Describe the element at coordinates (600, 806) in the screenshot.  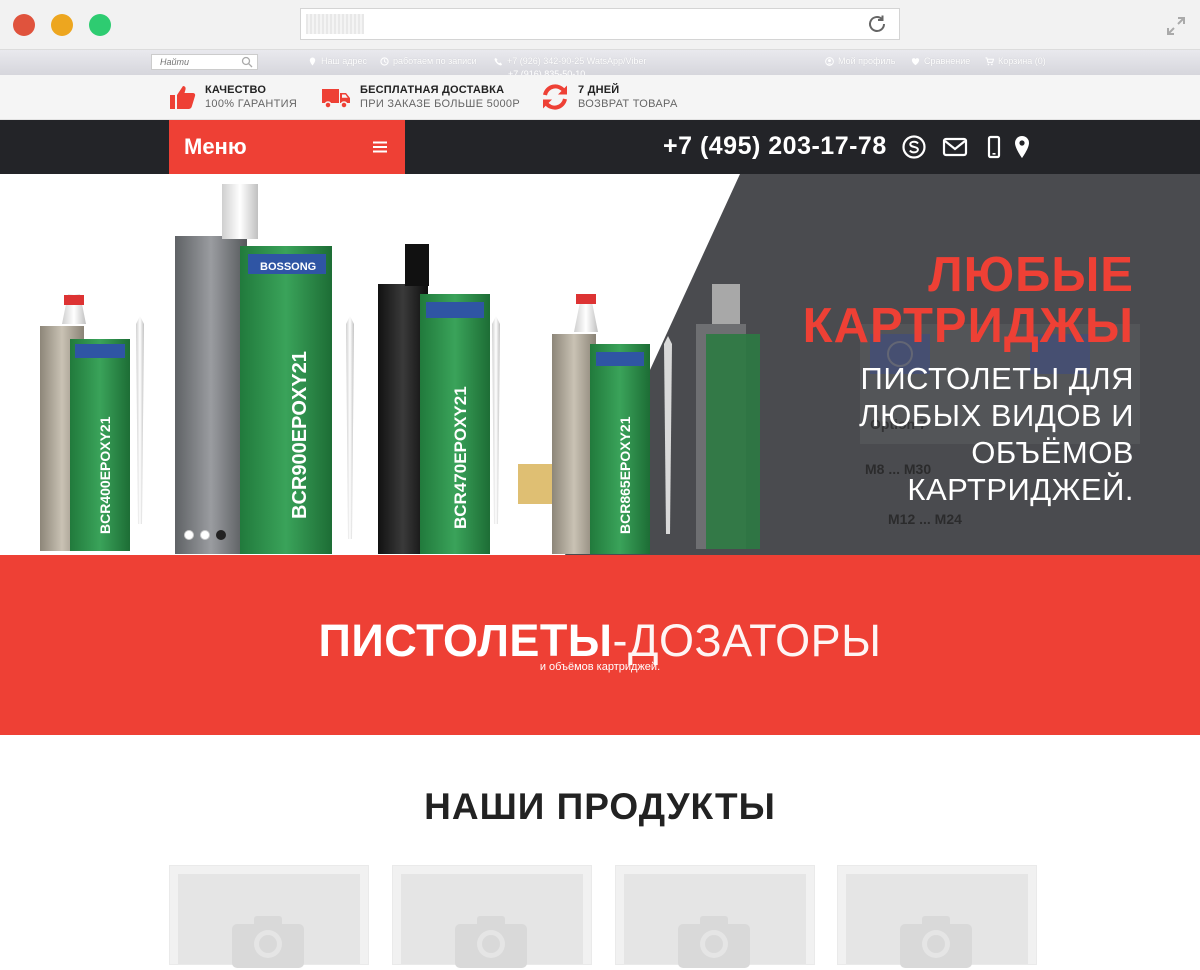
I see `products-heading: НАШИ ПРОДУКТЫ` at that location.